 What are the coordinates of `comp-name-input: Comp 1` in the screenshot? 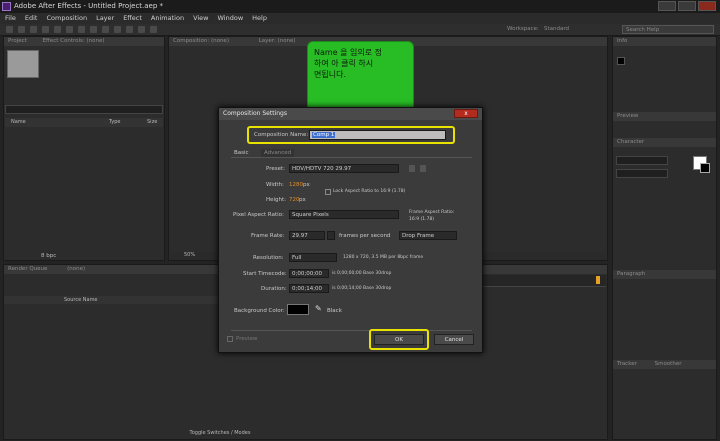 It's located at (377, 135).